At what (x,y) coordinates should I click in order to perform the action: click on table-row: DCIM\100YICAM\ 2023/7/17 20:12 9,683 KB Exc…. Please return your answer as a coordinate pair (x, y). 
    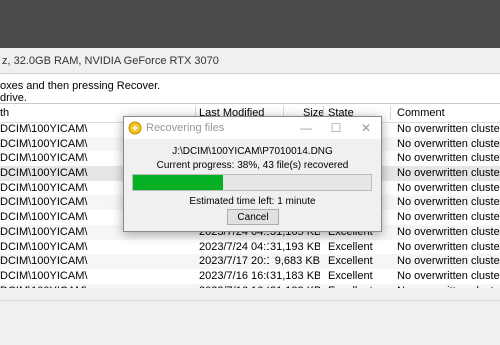
    Looking at the image, I should click on (250, 261).